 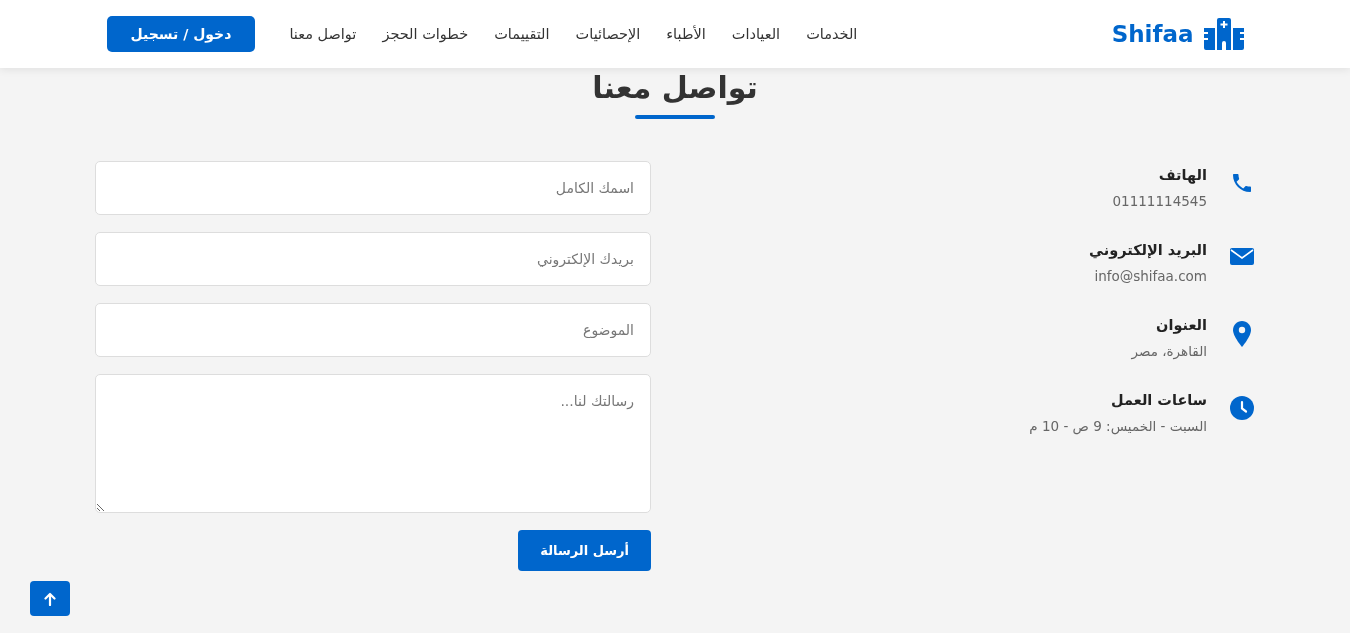 What do you see at coordinates (675, 87) in the screenshot?
I see `section-title: تواصل معنا` at bounding box center [675, 87].